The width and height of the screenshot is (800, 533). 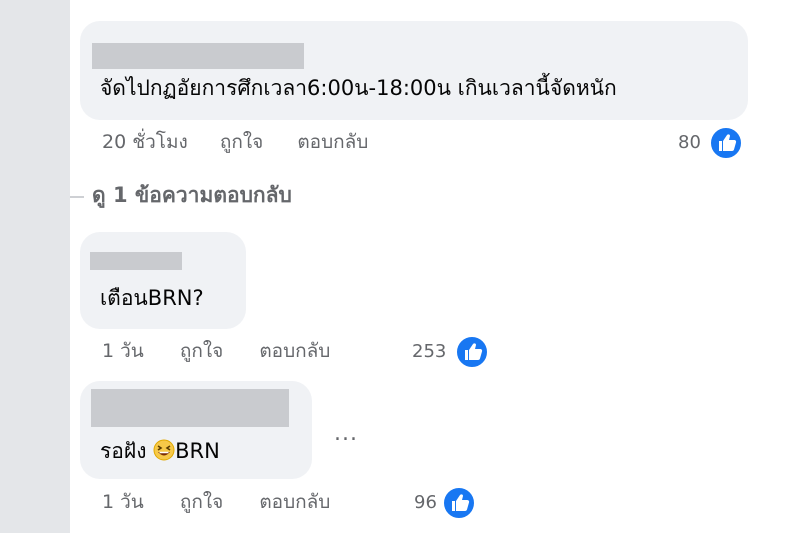 What do you see at coordinates (152, 298) in the screenshot?
I see `comment-text: เตือนBRN?` at bounding box center [152, 298].